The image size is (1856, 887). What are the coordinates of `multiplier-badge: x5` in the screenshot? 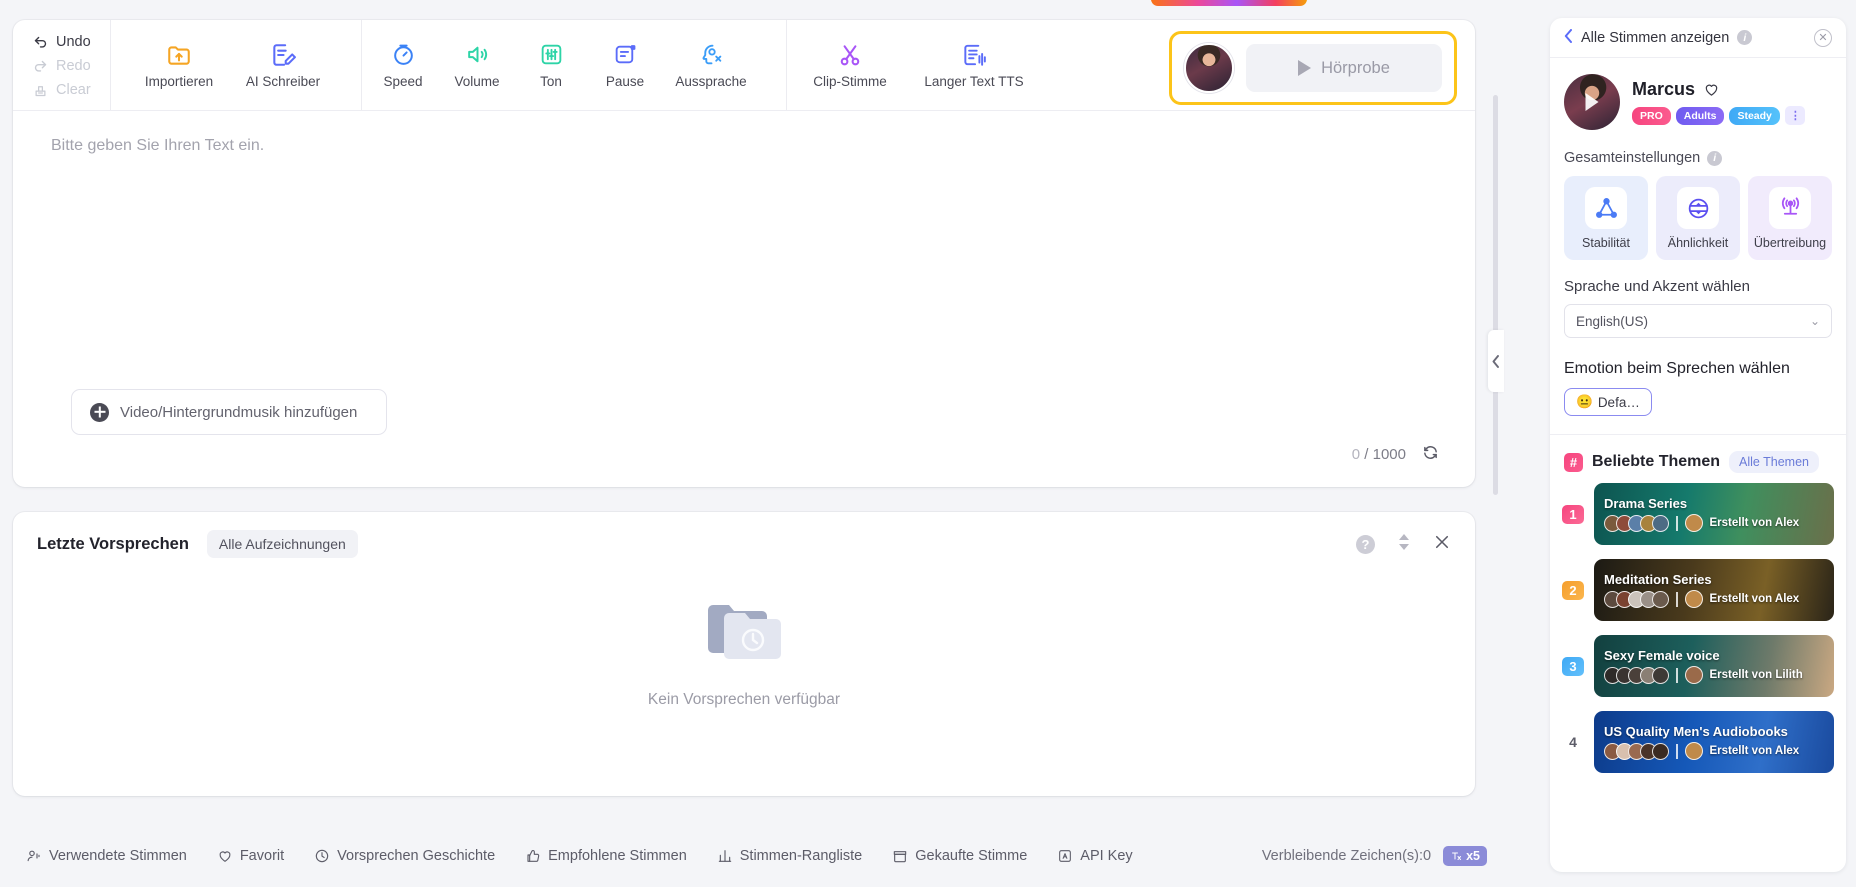 It's located at (1465, 856).